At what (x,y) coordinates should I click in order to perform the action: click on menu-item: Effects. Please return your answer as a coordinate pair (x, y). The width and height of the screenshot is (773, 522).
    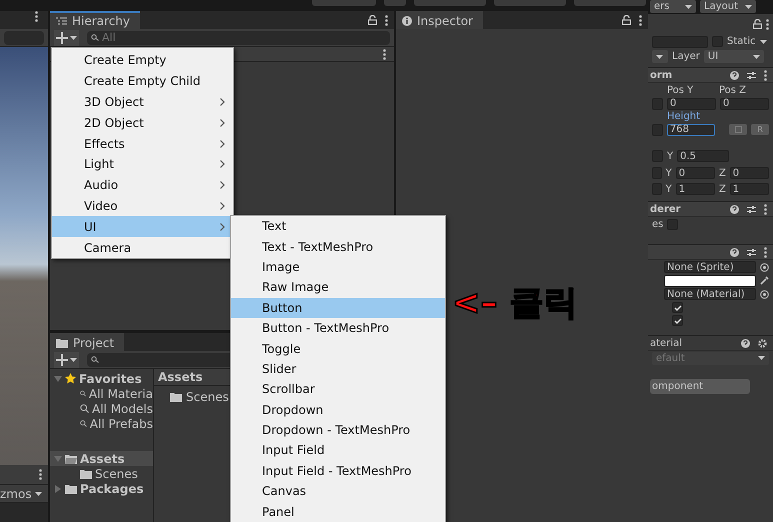
    Looking at the image, I should click on (142, 143).